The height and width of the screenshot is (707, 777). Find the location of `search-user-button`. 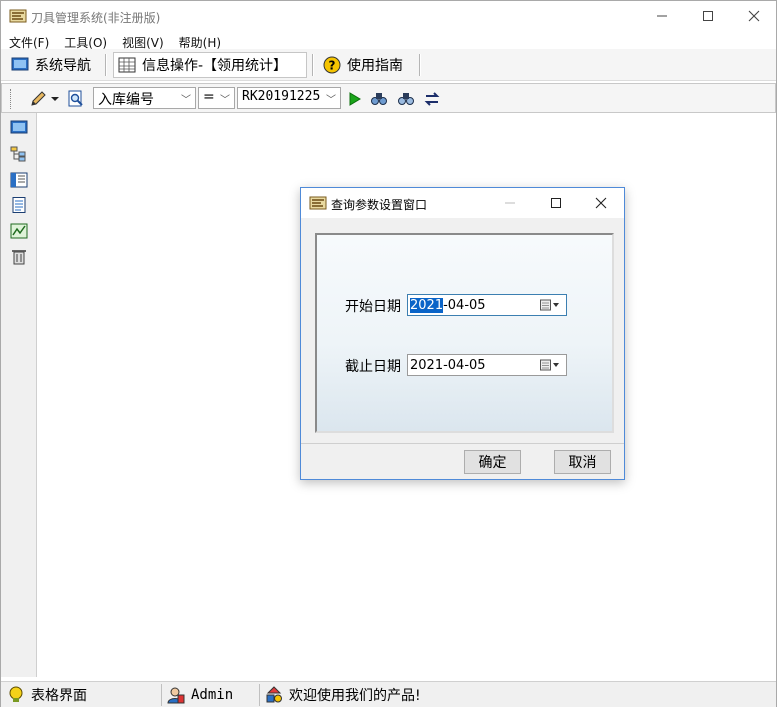

search-user-button is located at coordinates (379, 99).